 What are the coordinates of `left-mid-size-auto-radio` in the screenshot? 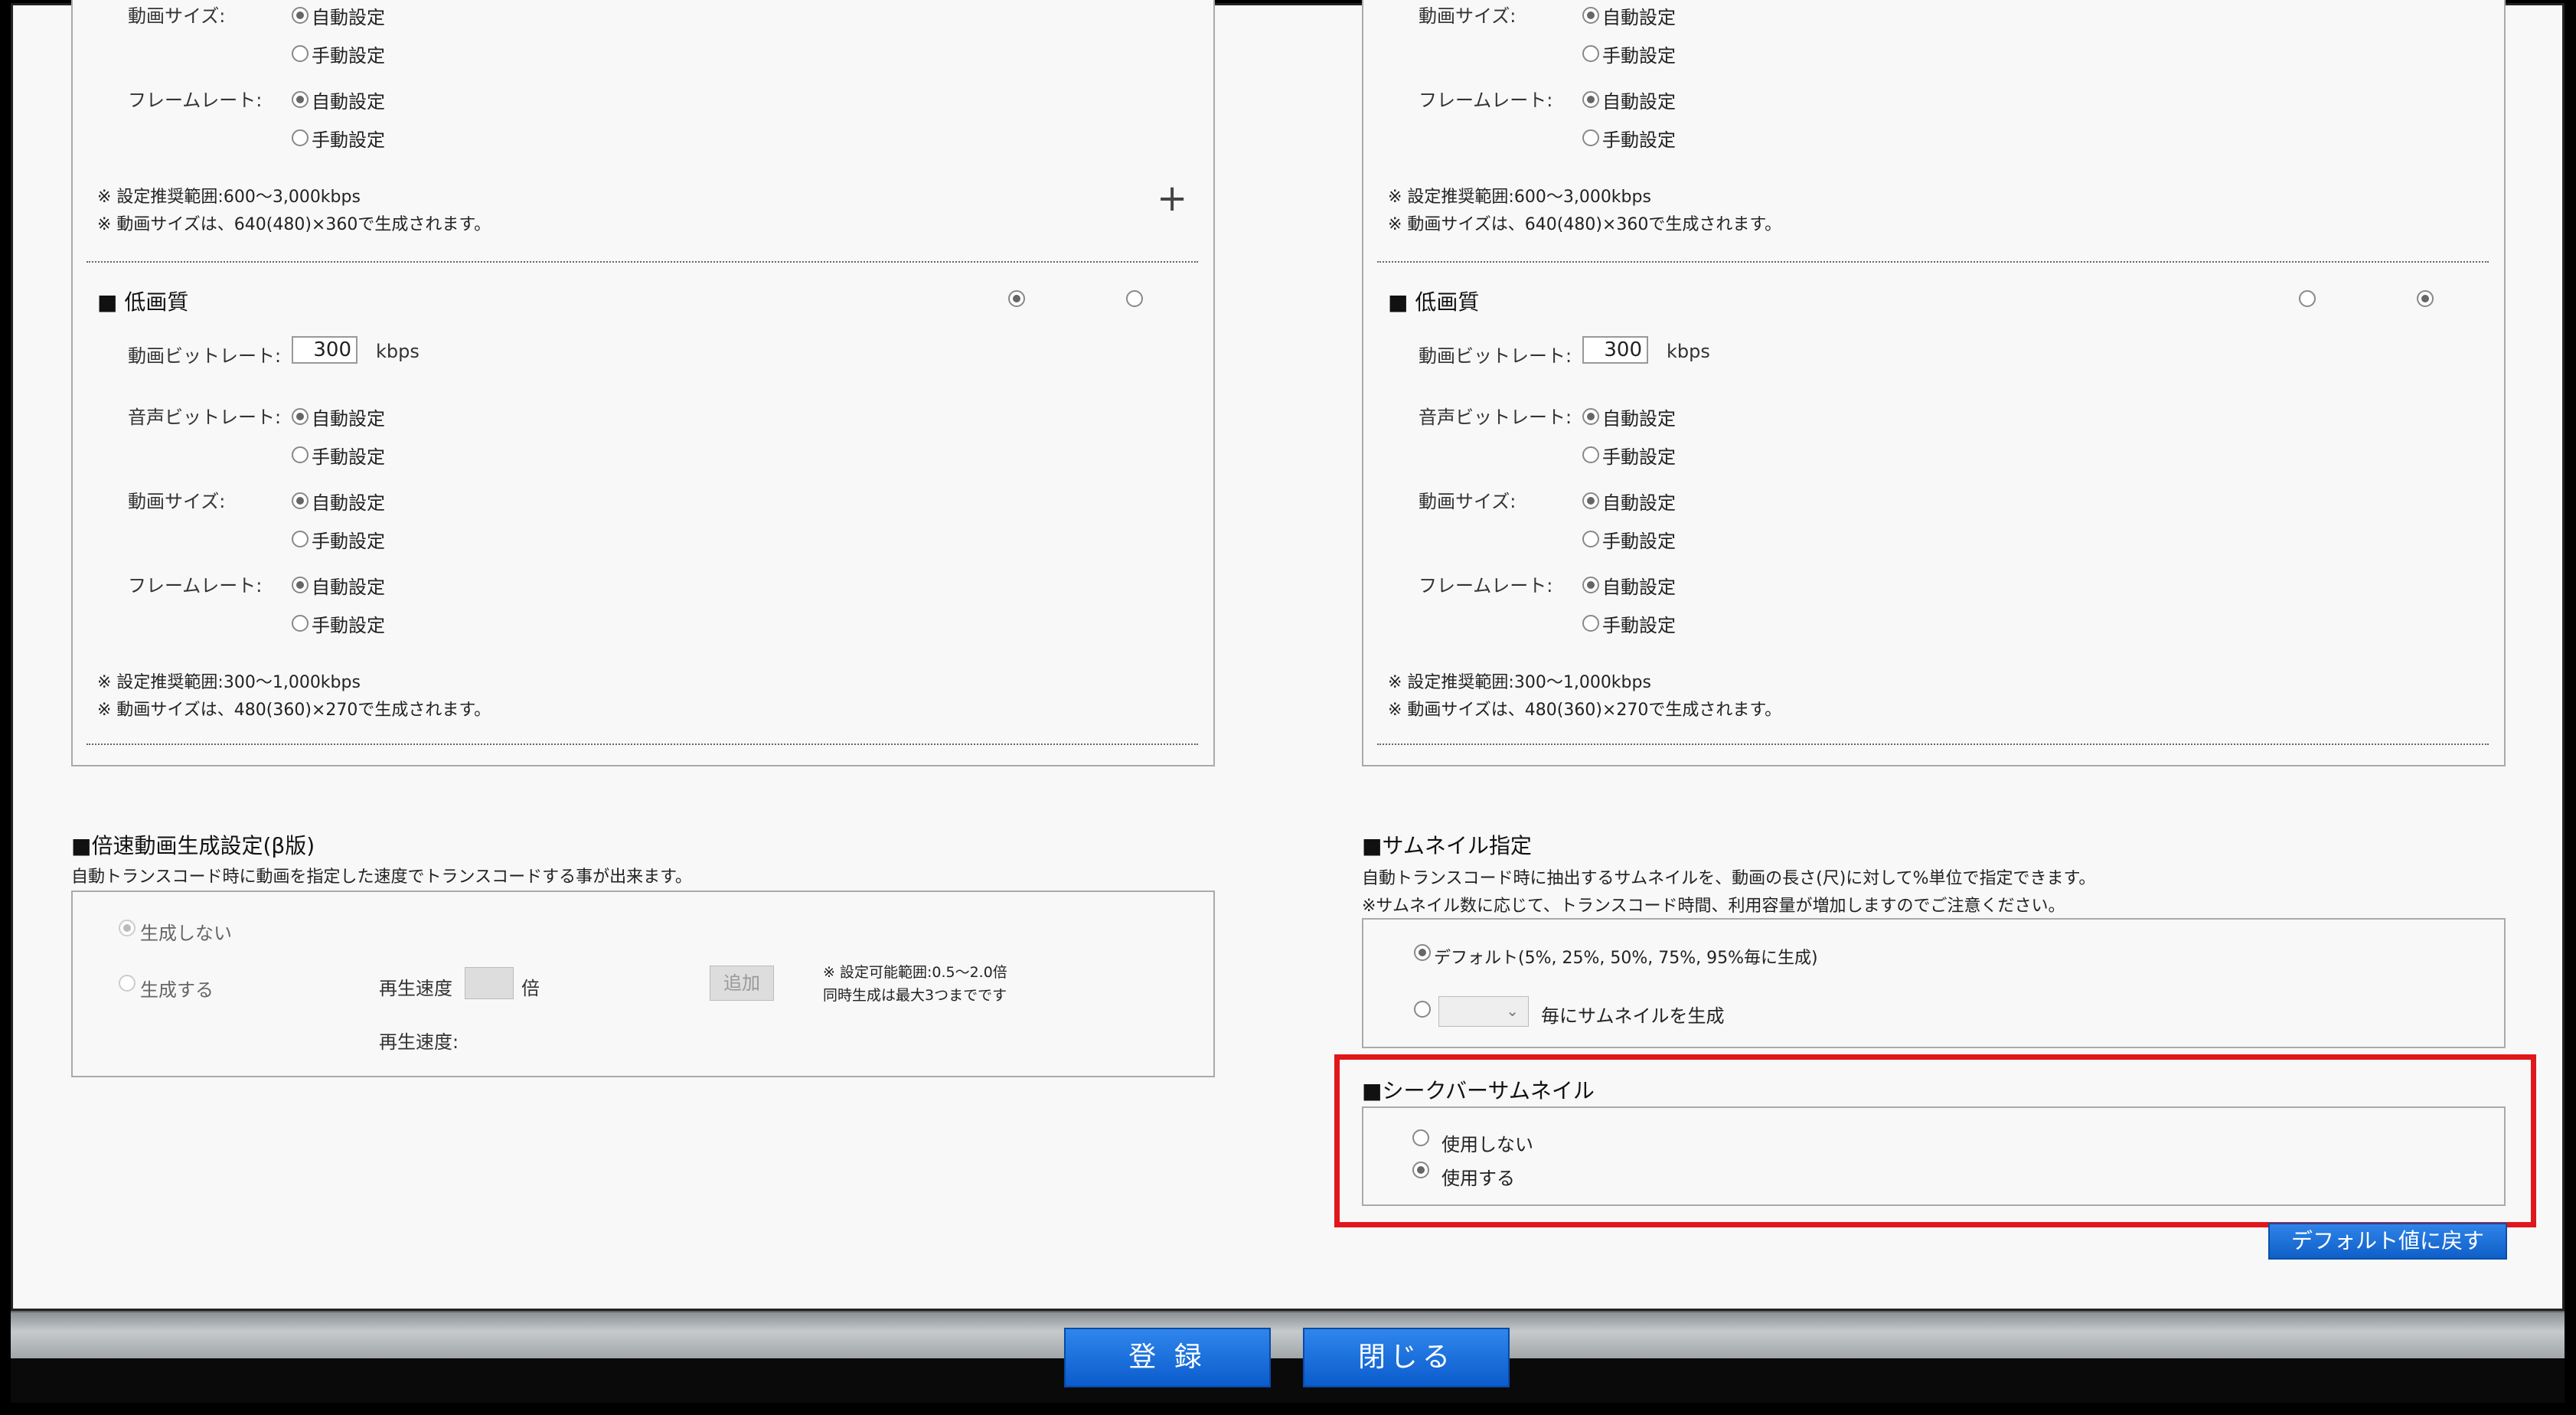 It's located at (300, 15).